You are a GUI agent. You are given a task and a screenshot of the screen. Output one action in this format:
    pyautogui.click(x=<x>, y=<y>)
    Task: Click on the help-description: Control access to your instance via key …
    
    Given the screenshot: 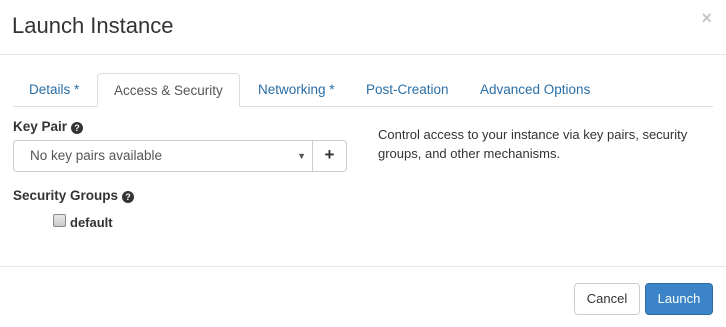 What is the action you would take?
    pyautogui.click(x=533, y=144)
    